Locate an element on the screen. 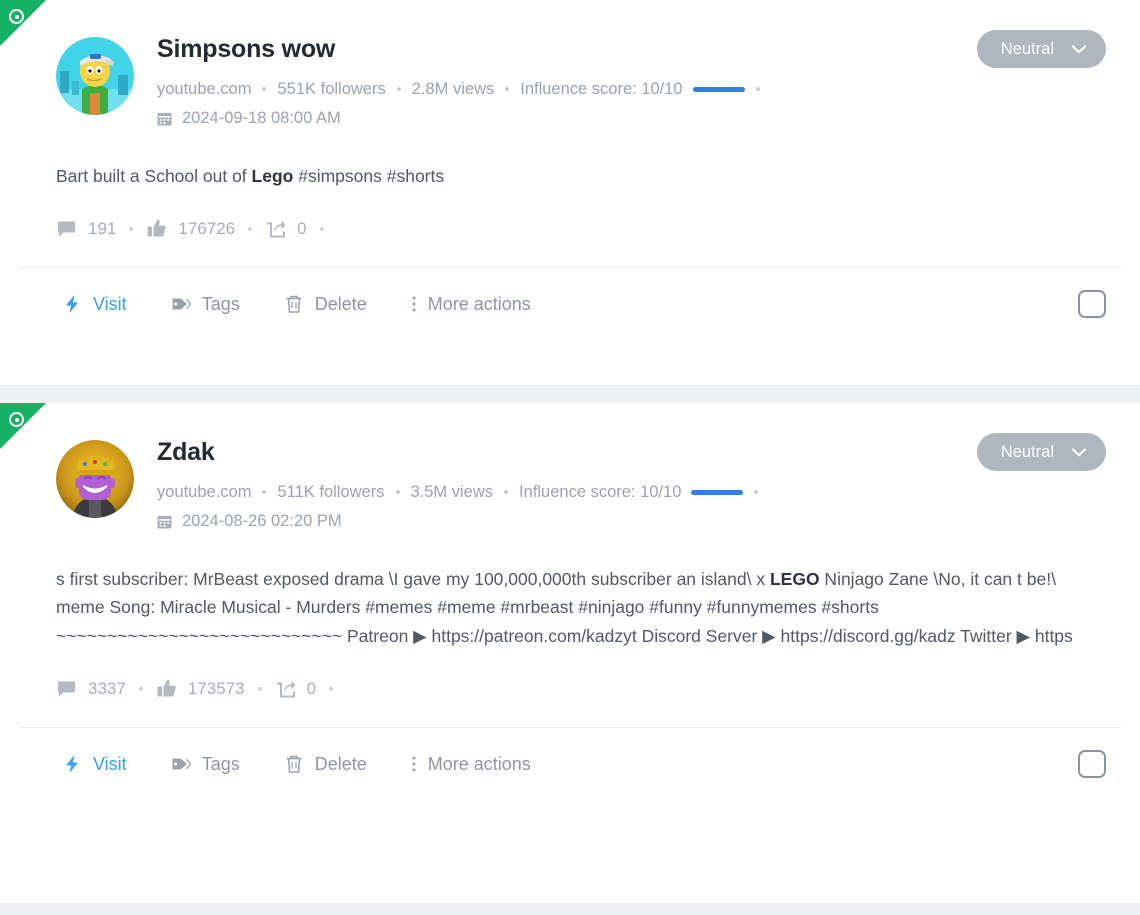 The height and width of the screenshot is (915, 1140). post-text-after: #simpsons #shorts is located at coordinates (369, 176).